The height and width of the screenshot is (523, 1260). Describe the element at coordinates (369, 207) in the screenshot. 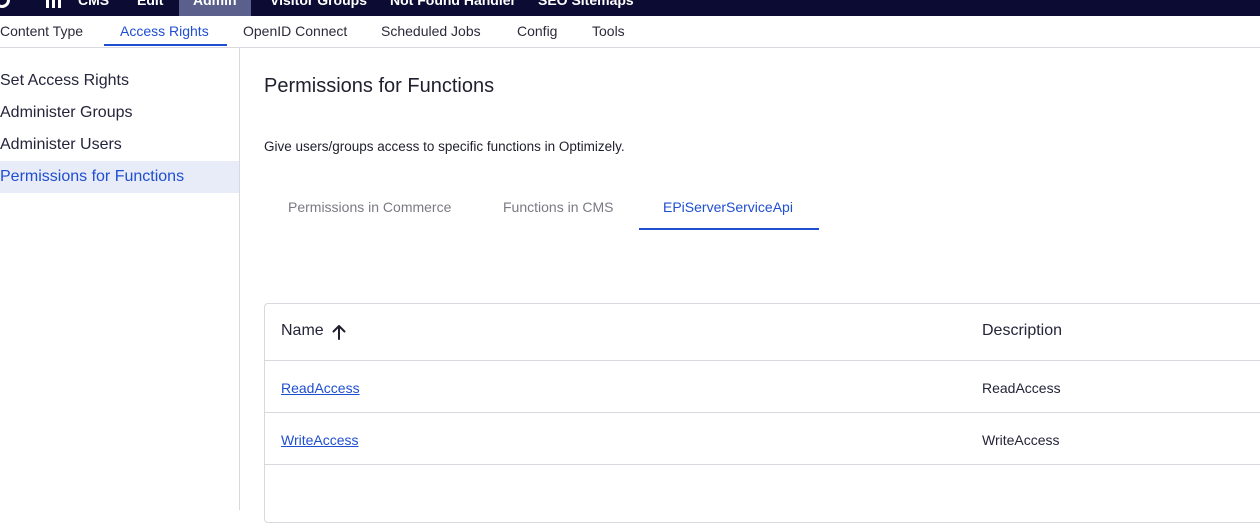

I see `tab-permissions-in-commerce: Permissions in Commerce` at that location.